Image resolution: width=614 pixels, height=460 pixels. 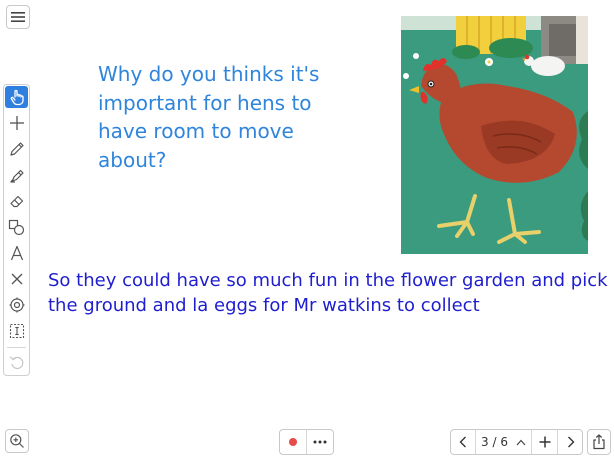 What do you see at coordinates (205, 102) in the screenshot?
I see `question-line: important for hens to` at bounding box center [205, 102].